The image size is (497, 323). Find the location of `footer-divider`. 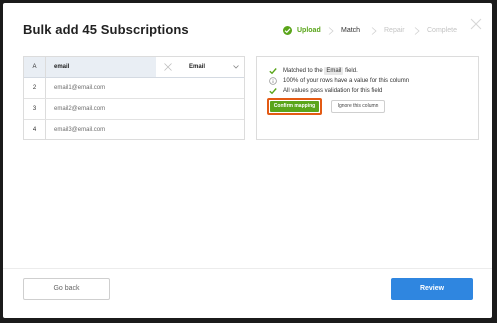

footer-divider is located at coordinates (247, 268).